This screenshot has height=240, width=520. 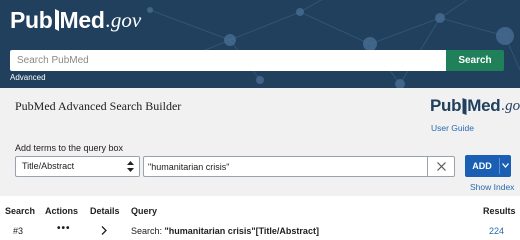 What do you see at coordinates (499, 166) in the screenshot?
I see `add-button-divider` at bounding box center [499, 166].